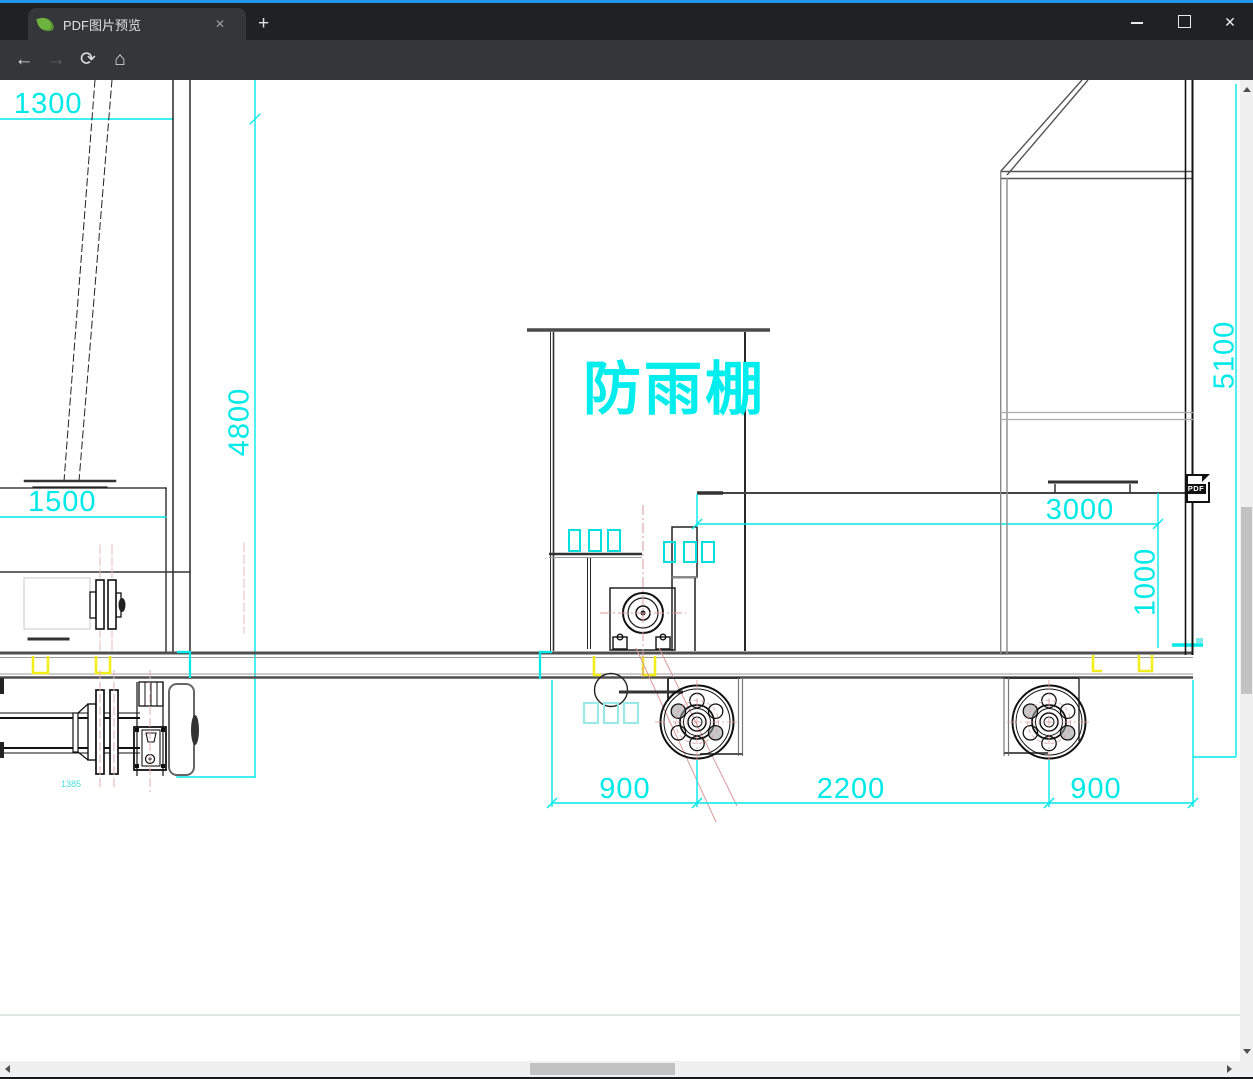 Image resolution: width=1253 pixels, height=1079 pixels. I want to click on minimize-icon, so click(1137, 23).